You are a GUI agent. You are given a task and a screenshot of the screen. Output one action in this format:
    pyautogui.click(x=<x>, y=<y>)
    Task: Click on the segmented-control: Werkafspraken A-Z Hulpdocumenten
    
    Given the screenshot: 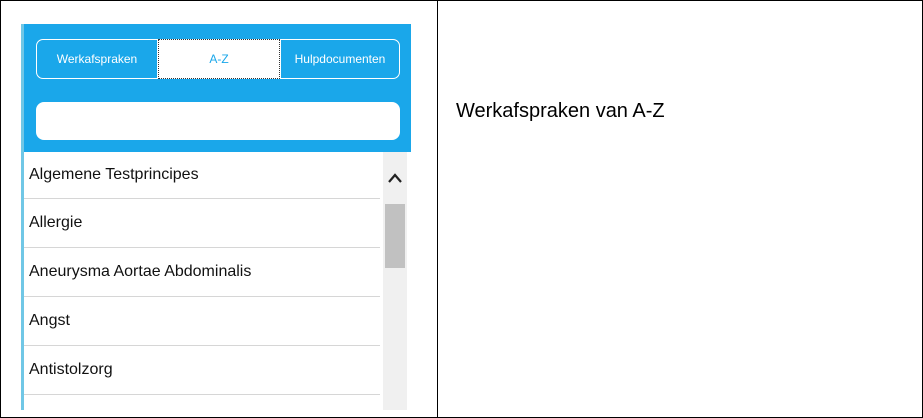 What is the action you would take?
    pyautogui.click(x=218, y=59)
    